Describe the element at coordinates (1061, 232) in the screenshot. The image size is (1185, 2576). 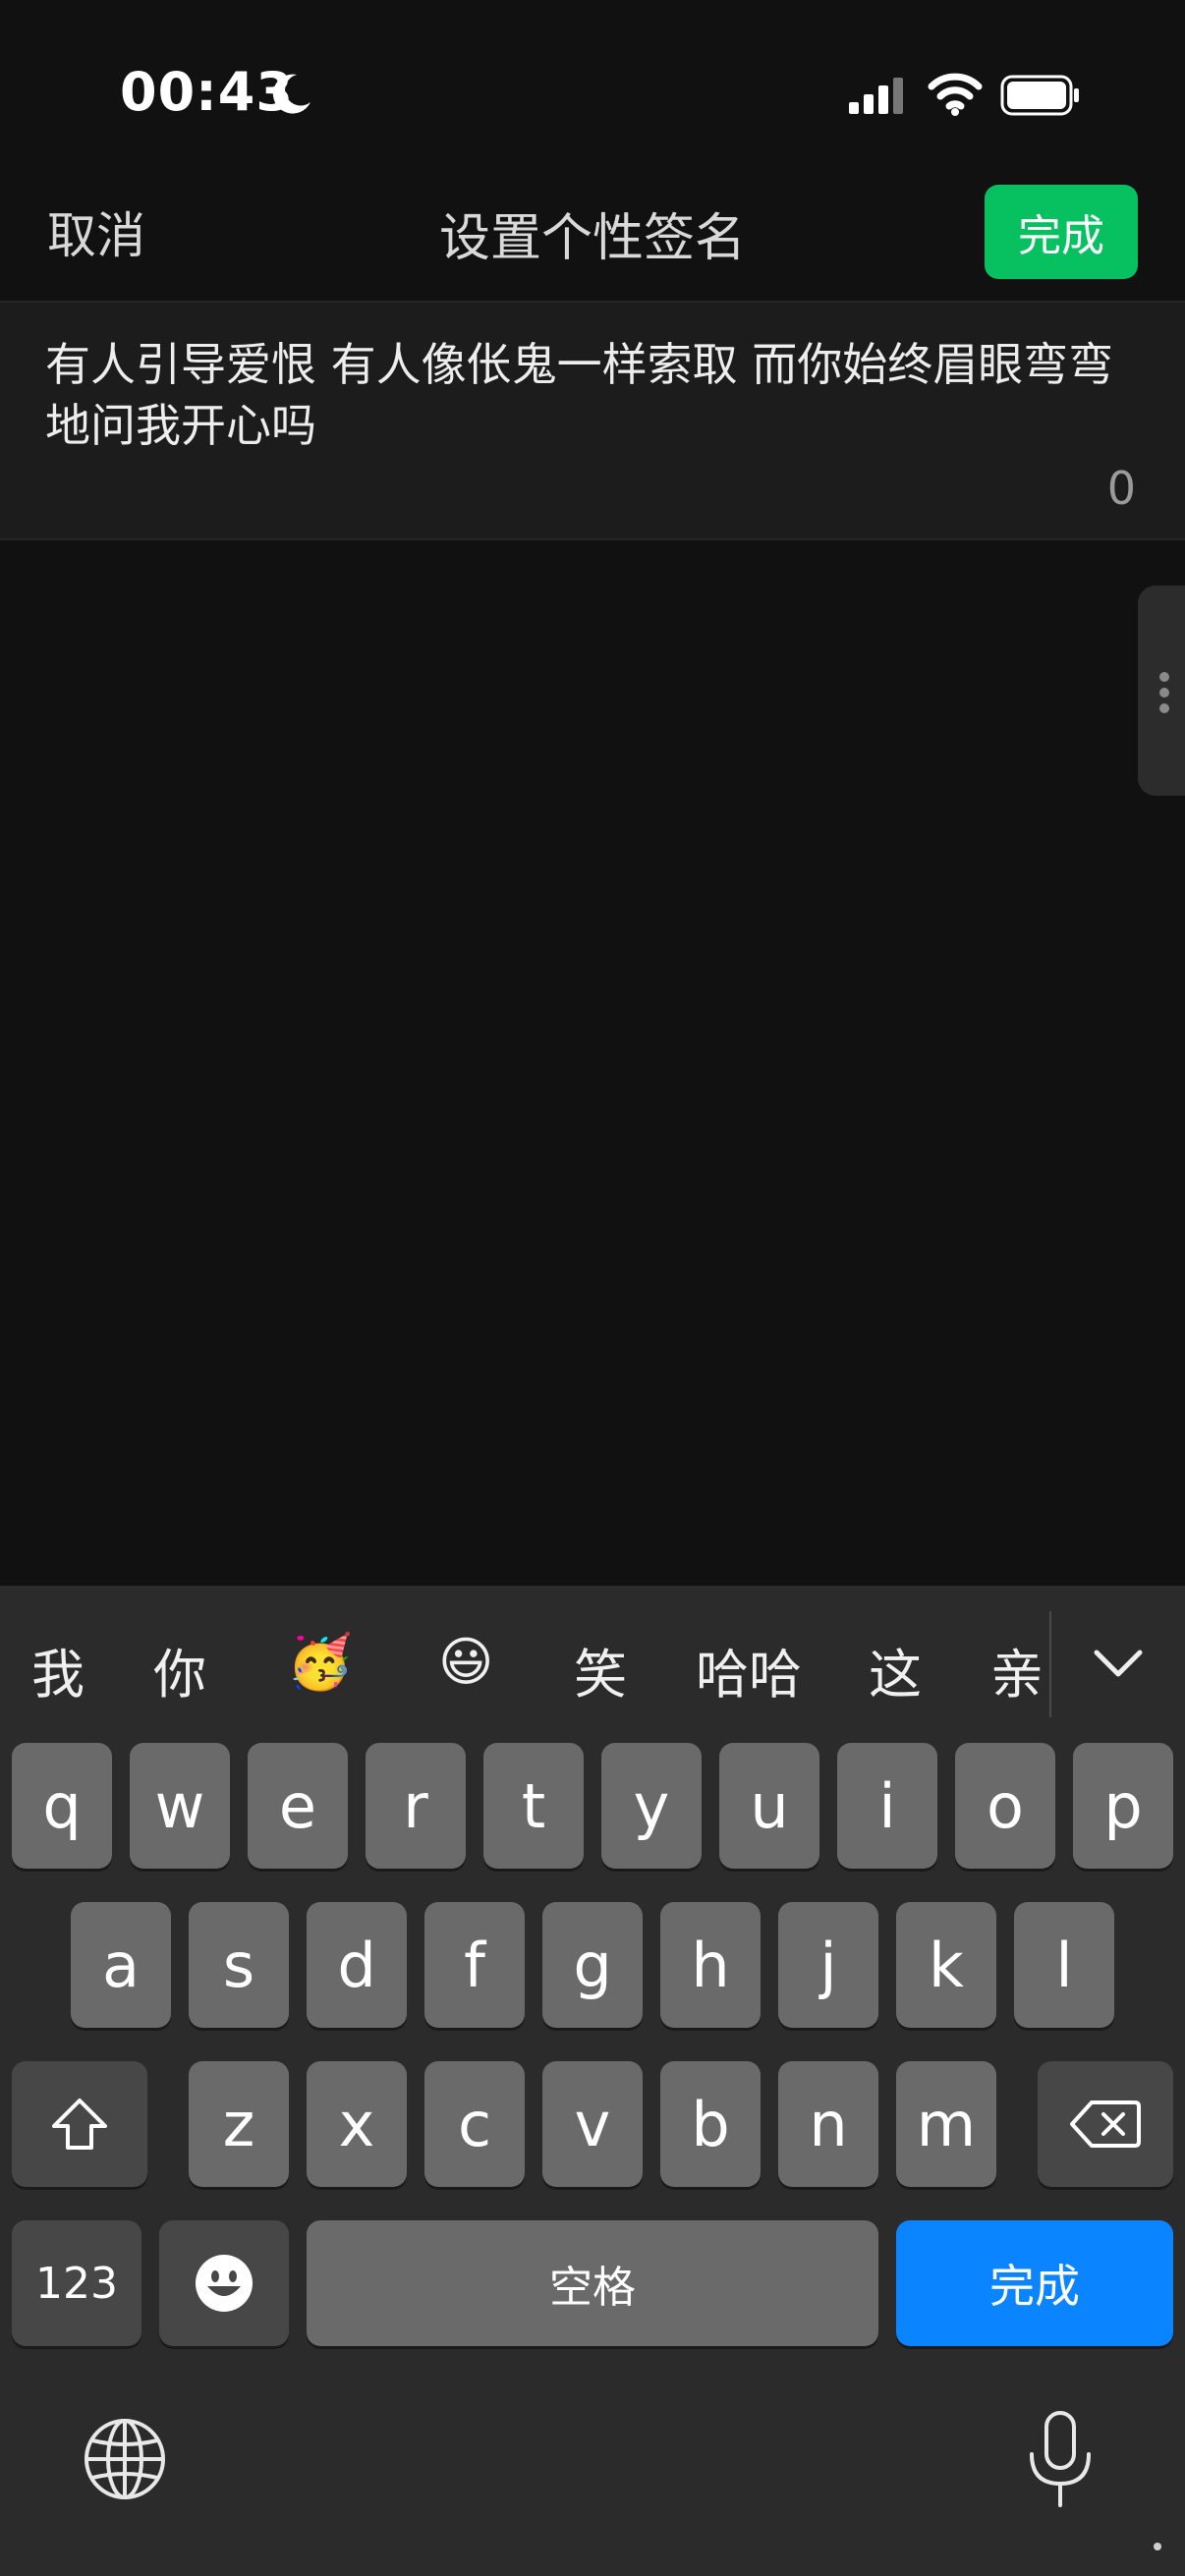
I see `done-button: 完成` at that location.